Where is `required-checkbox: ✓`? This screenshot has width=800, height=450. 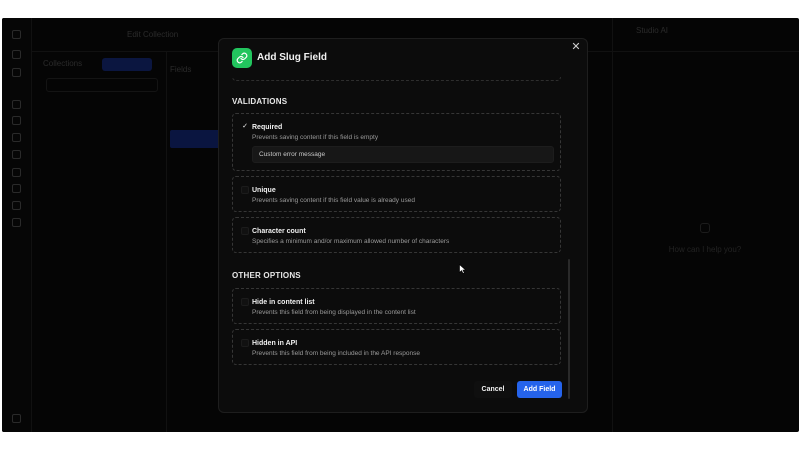 required-checkbox: ✓ is located at coordinates (245, 127).